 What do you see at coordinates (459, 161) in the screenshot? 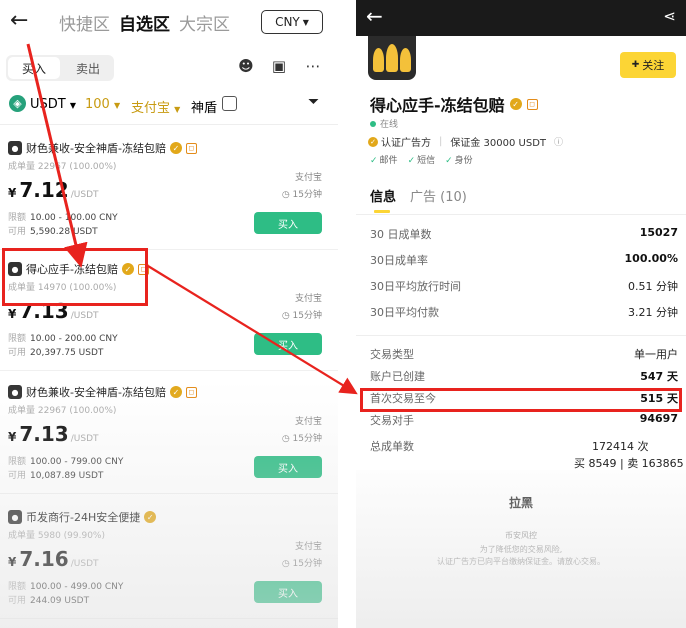
I see `verify-id: ✓ 身份` at bounding box center [459, 161].